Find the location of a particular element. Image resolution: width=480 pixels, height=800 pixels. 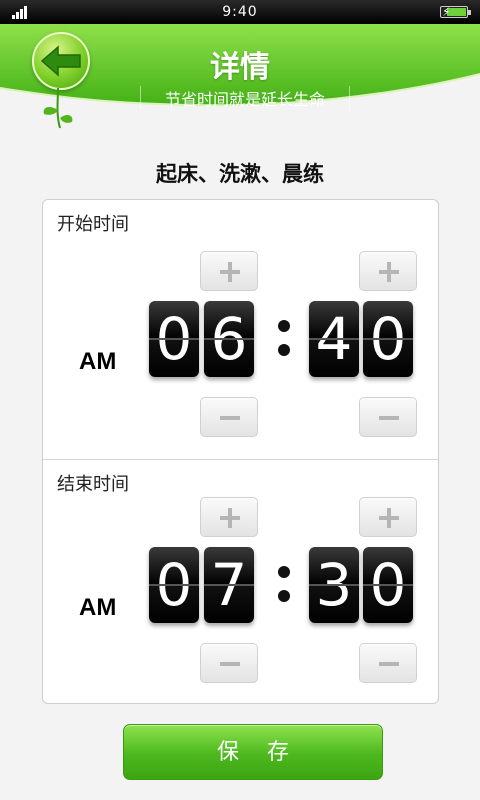

start-minute-increment-button is located at coordinates (388, 271).